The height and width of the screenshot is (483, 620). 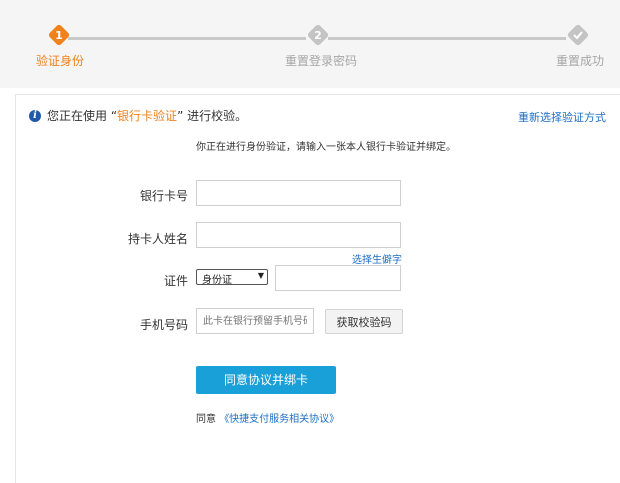 What do you see at coordinates (217, 280) in the screenshot?
I see `id-type-value: 身份证` at bounding box center [217, 280].